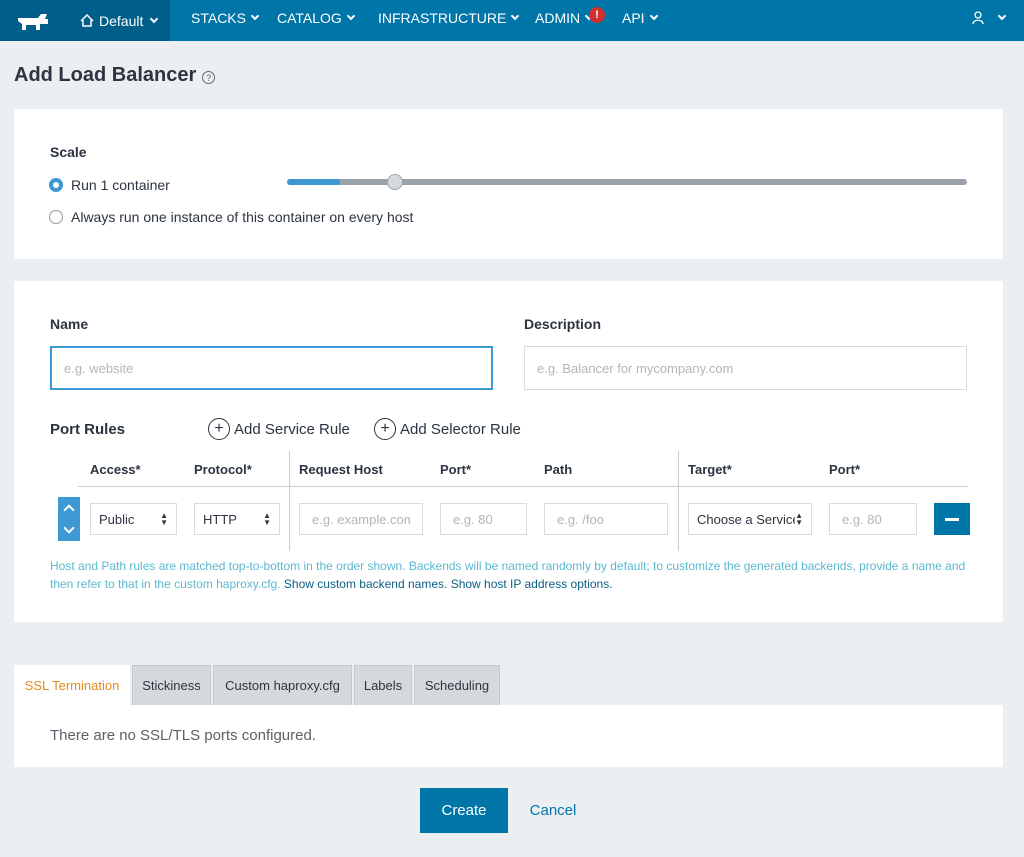 The width and height of the screenshot is (1024, 857). What do you see at coordinates (115, 469) in the screenshot?
I see `col-access: Access*` at bounding box center [115, 469].